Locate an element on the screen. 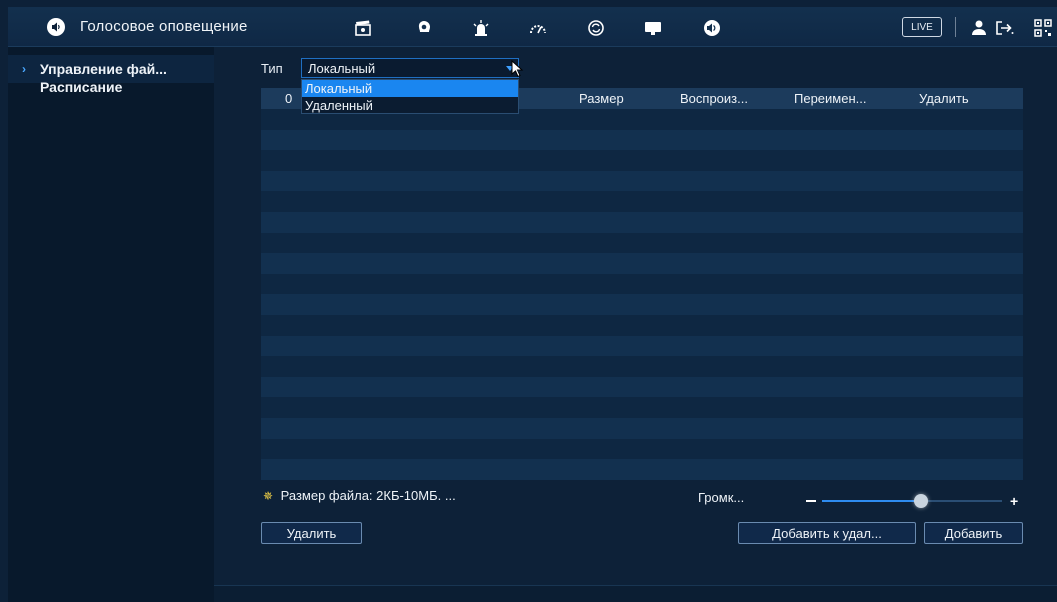  toolbar-divider is located at coordinates (955, 27).